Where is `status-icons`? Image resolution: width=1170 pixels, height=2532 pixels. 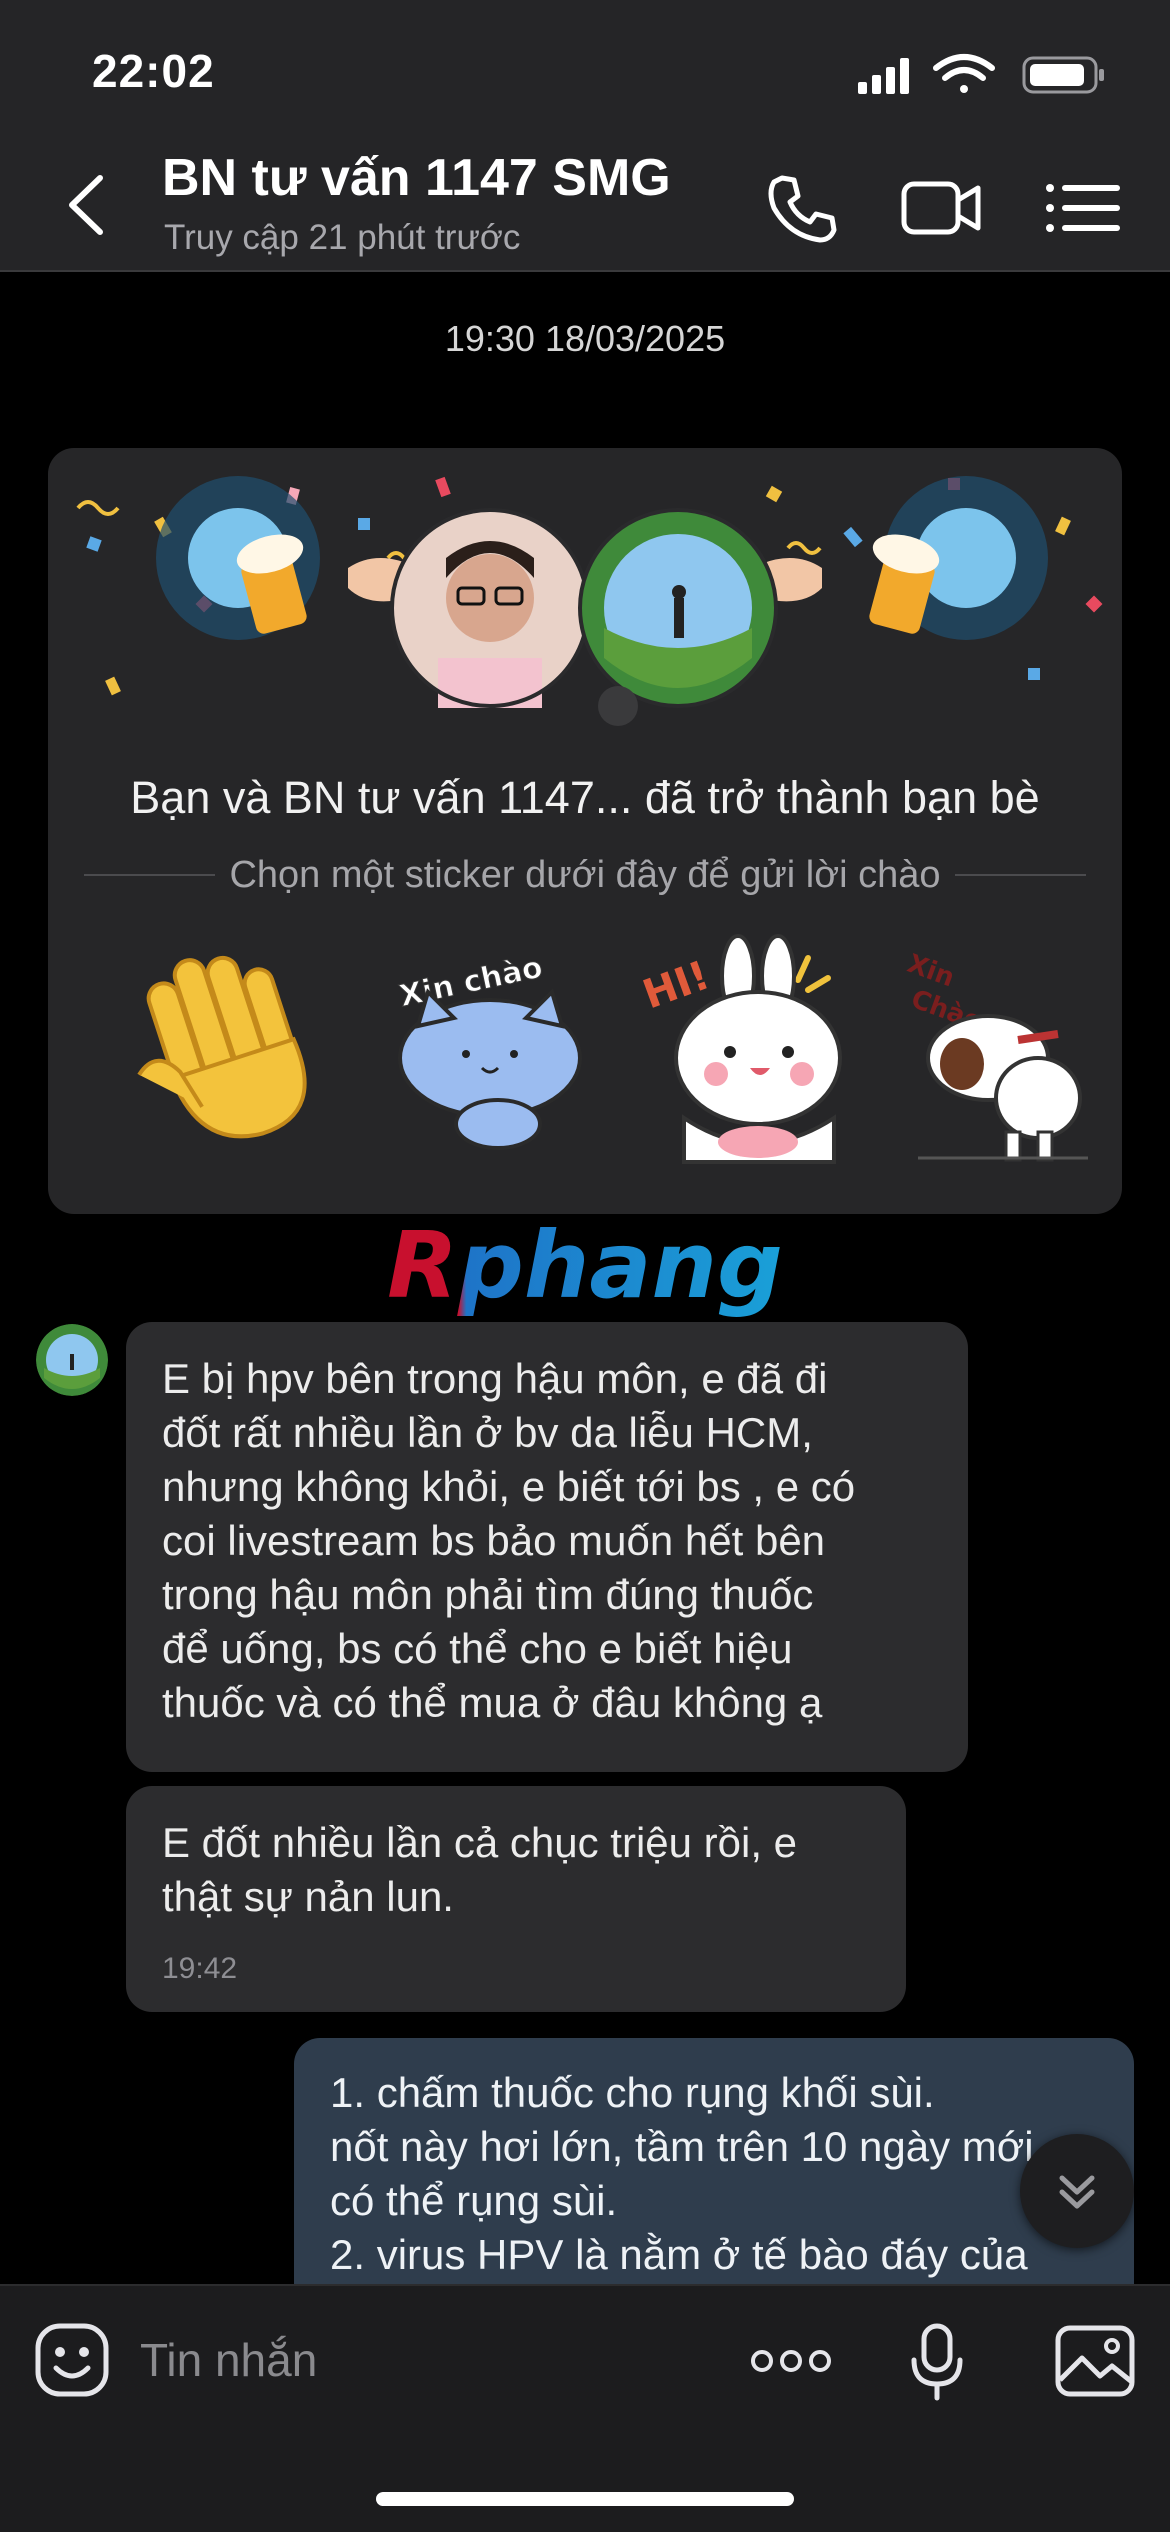
status-icons is located at coordinates (981, 74).